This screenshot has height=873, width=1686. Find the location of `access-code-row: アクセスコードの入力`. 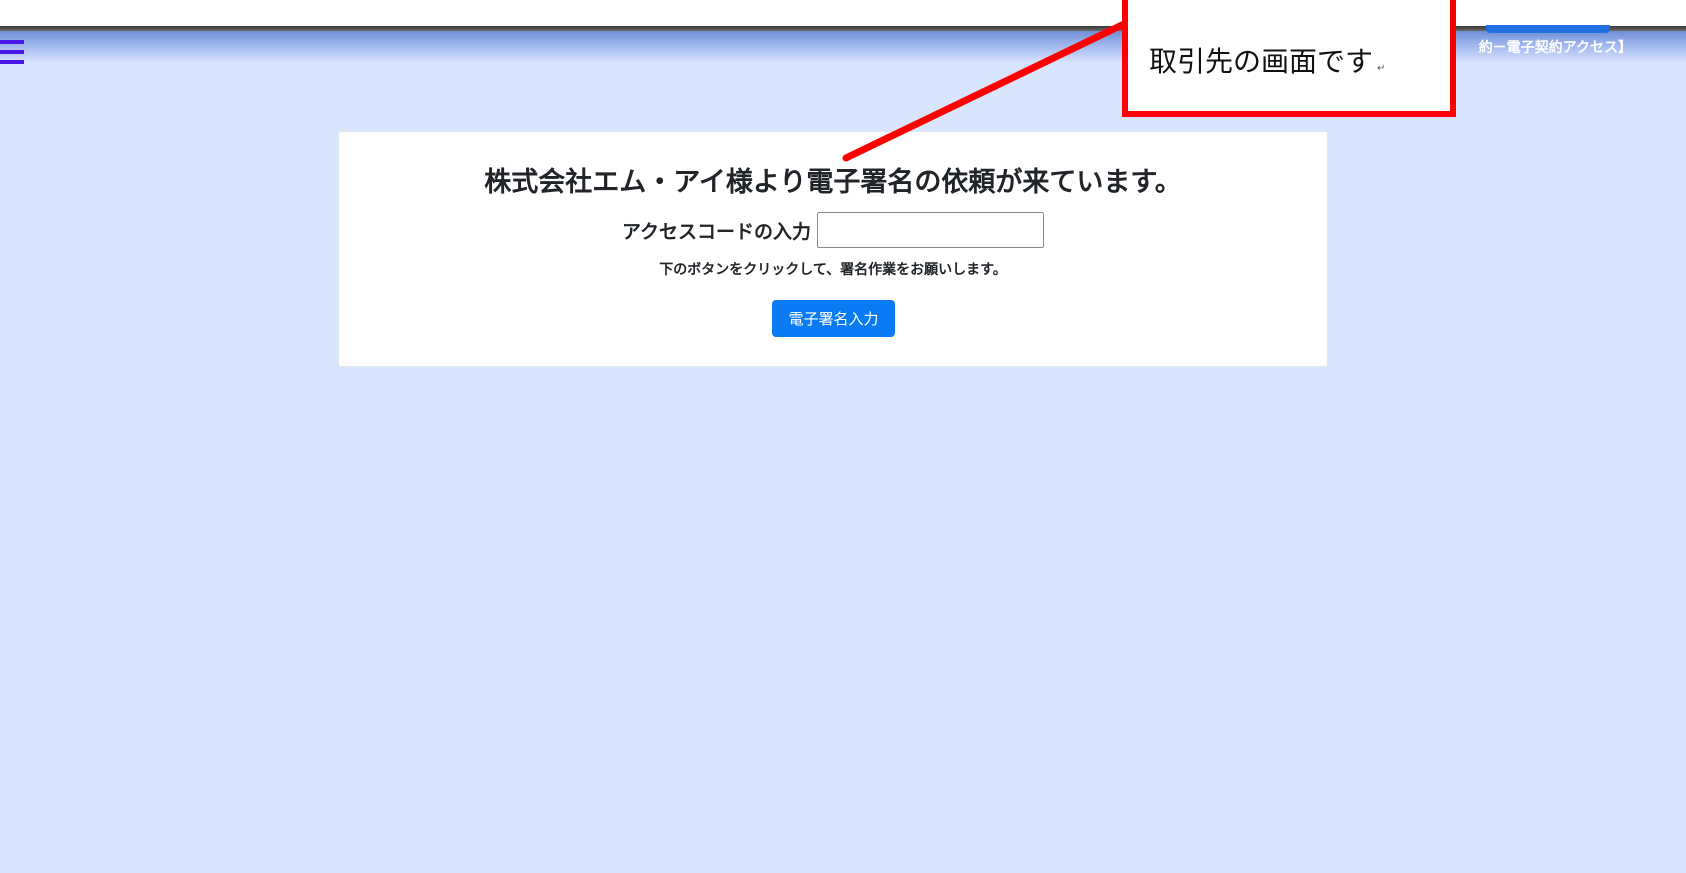

access-code-row: アクセスコードの入力 is located at coordinates (833, 230).